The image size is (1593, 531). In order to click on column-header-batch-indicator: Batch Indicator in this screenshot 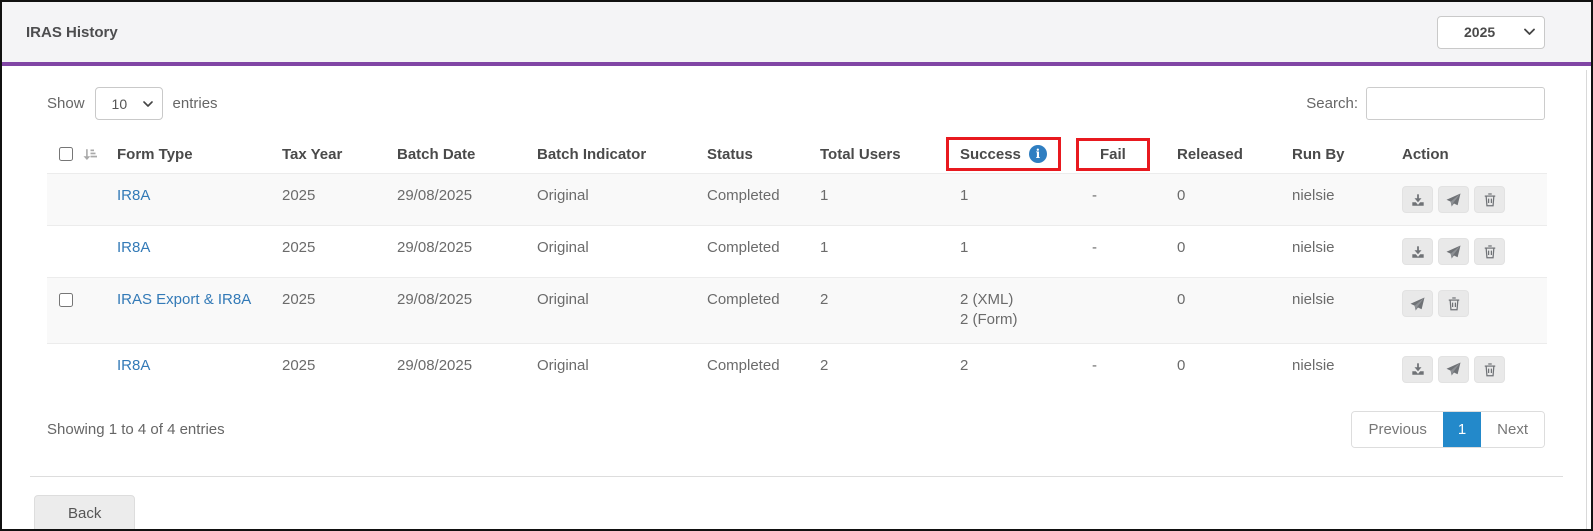, I will do `click(622, 154)`.